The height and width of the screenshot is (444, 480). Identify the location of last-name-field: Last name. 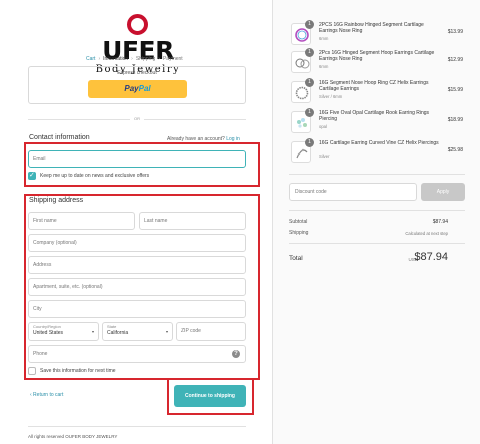
(192, 221).